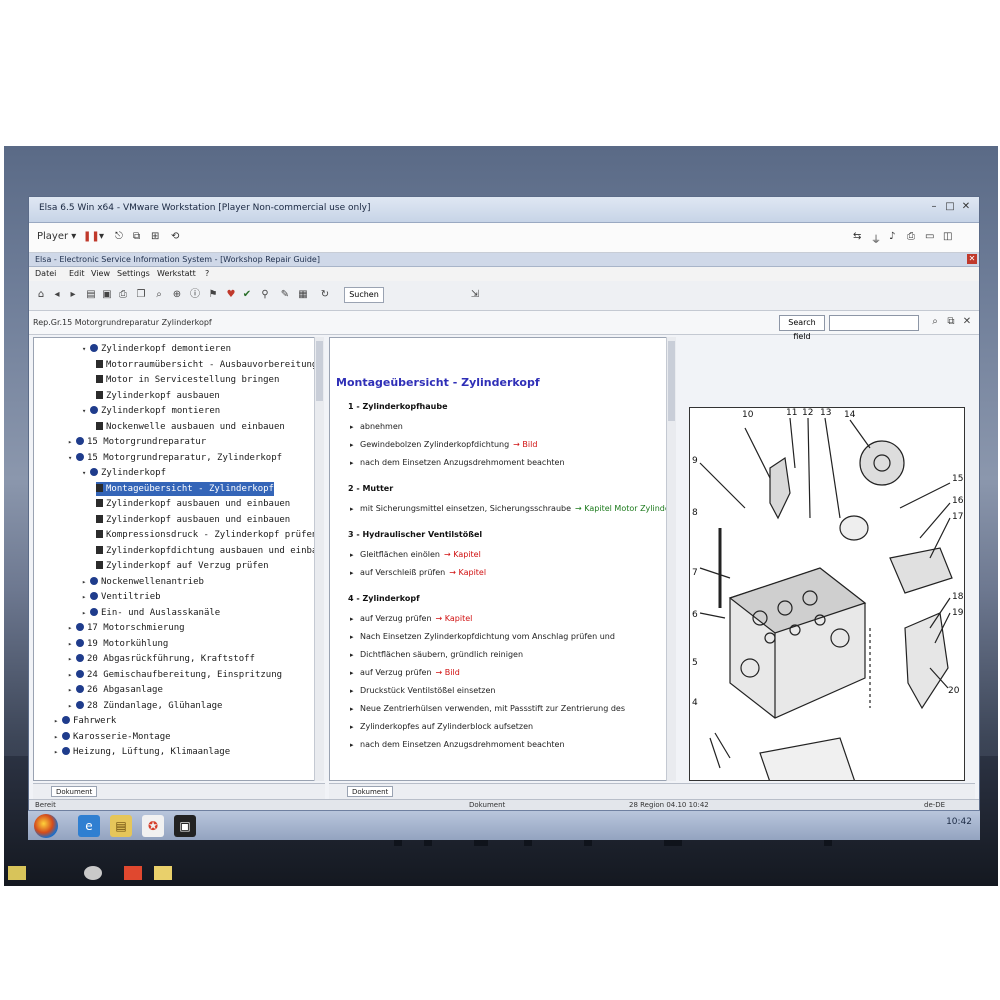  Describe the element at coordinates (153, 826) in the screenshot. I see `media-player-icon: ✪` at that location.